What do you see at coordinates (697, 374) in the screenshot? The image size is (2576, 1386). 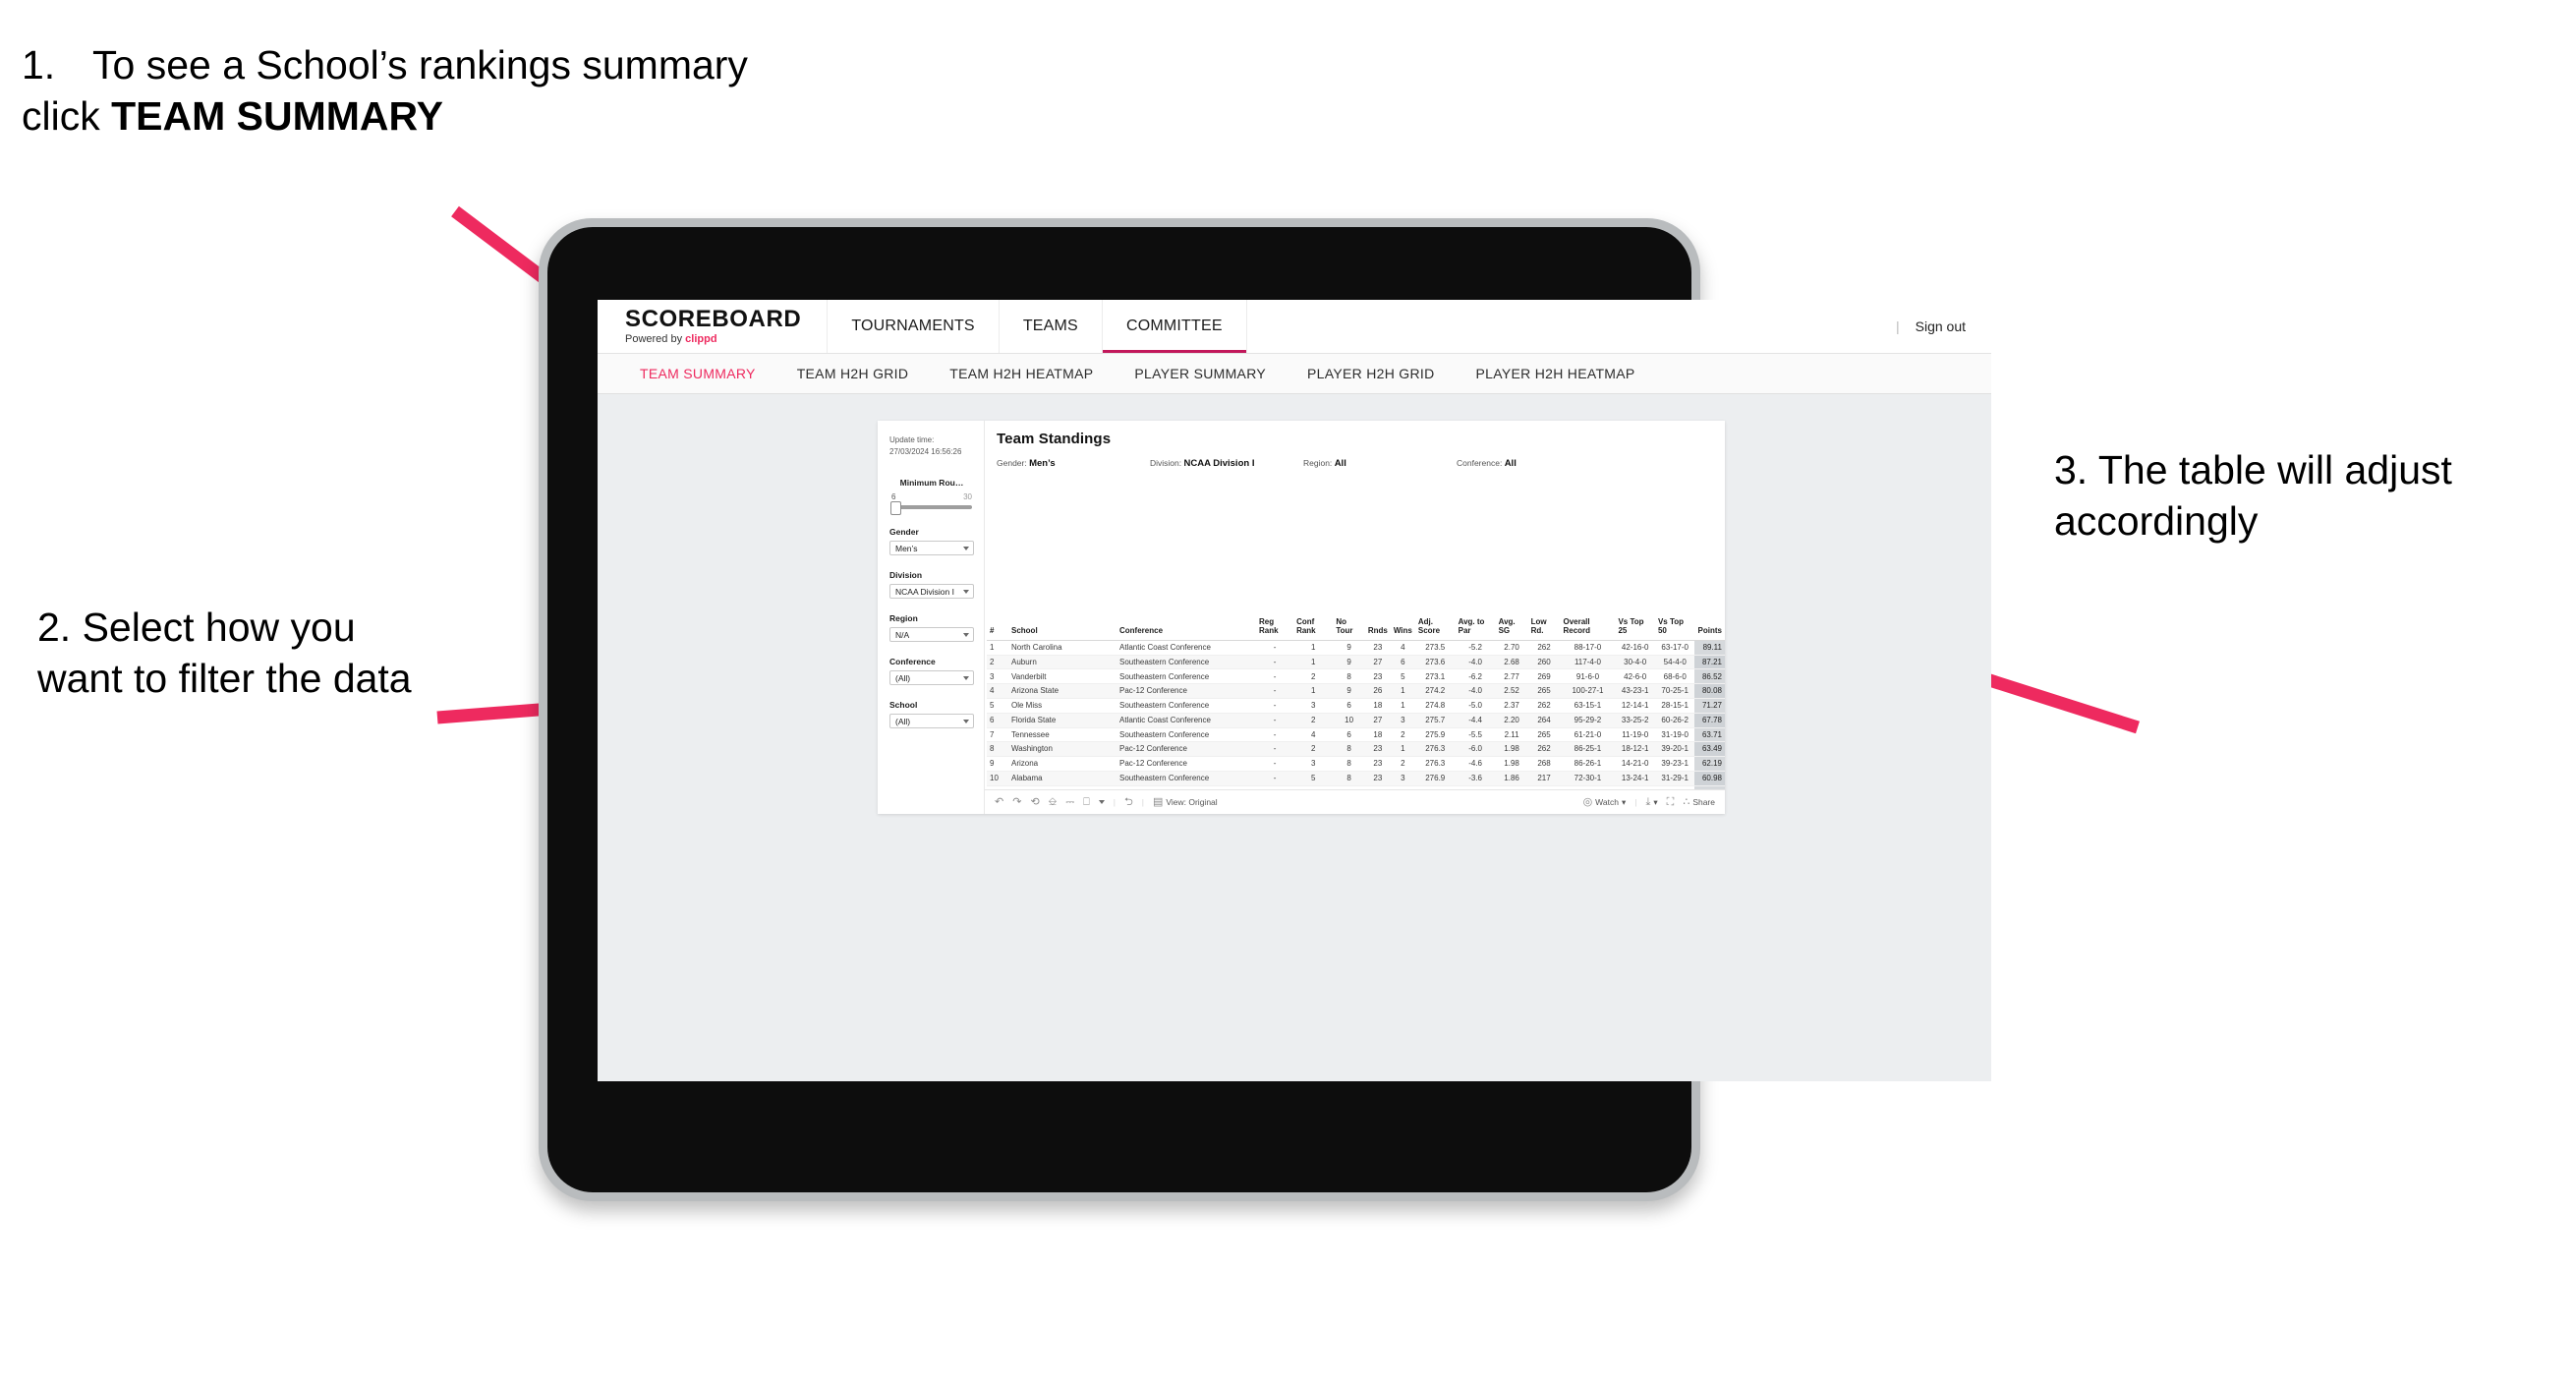 I see `tab-team-summary: TEAM SUMMARY` at bounding box center [697, 374].